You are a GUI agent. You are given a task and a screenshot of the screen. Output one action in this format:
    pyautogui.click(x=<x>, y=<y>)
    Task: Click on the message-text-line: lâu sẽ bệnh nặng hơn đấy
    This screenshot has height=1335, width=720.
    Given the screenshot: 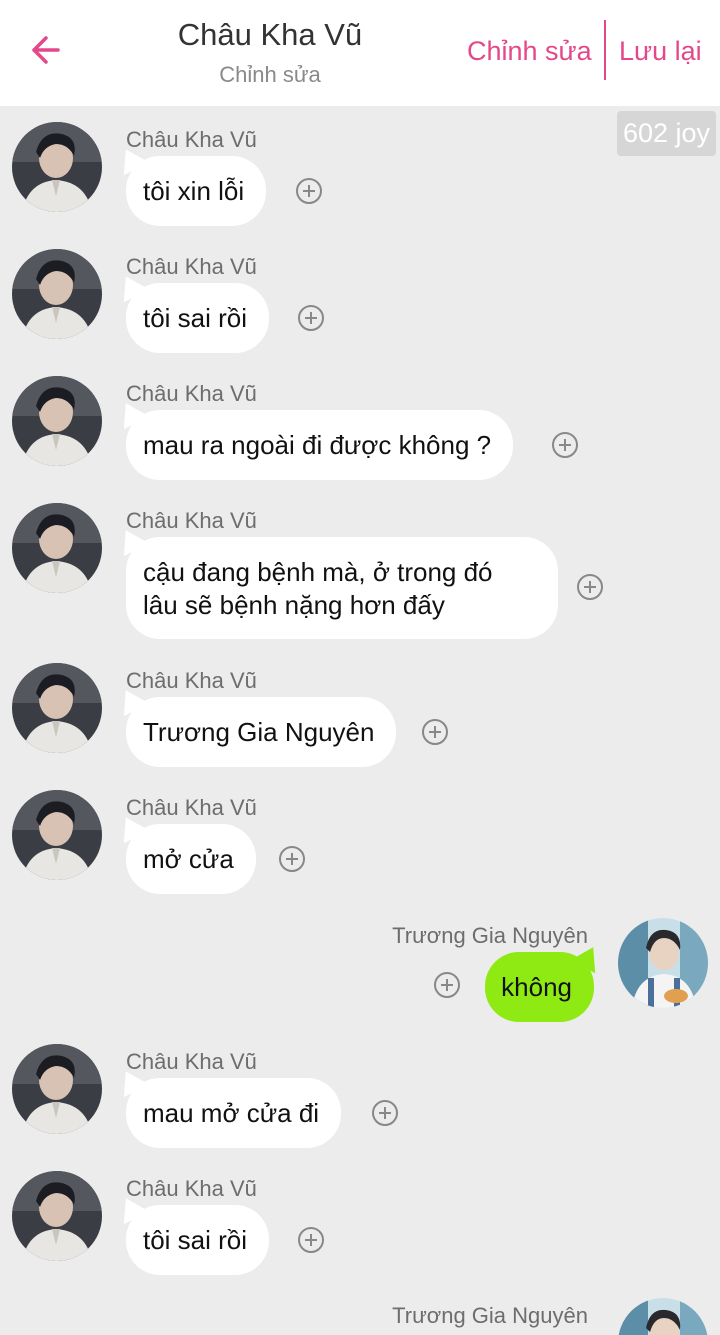 What is the action you would take?
    pyautogui.click(x=294, y=605)
    